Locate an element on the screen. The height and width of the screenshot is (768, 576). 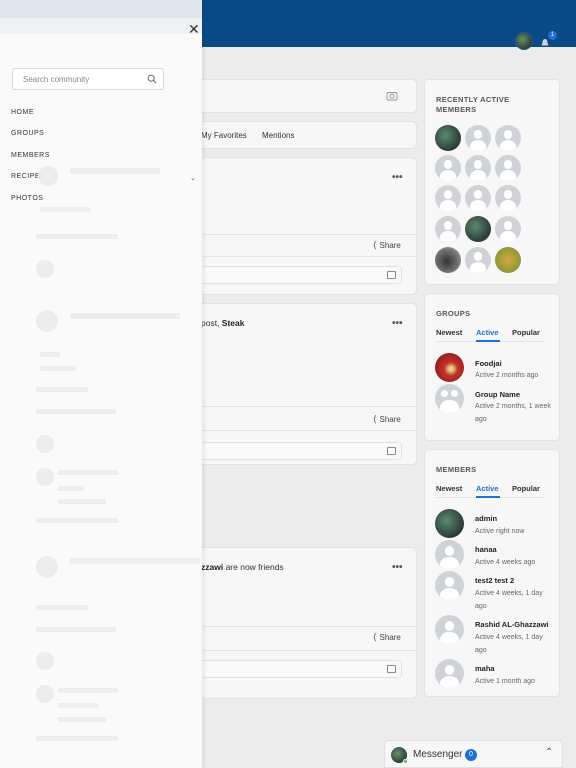
nav-item-home: HOME is located at coordinates (22, 112).